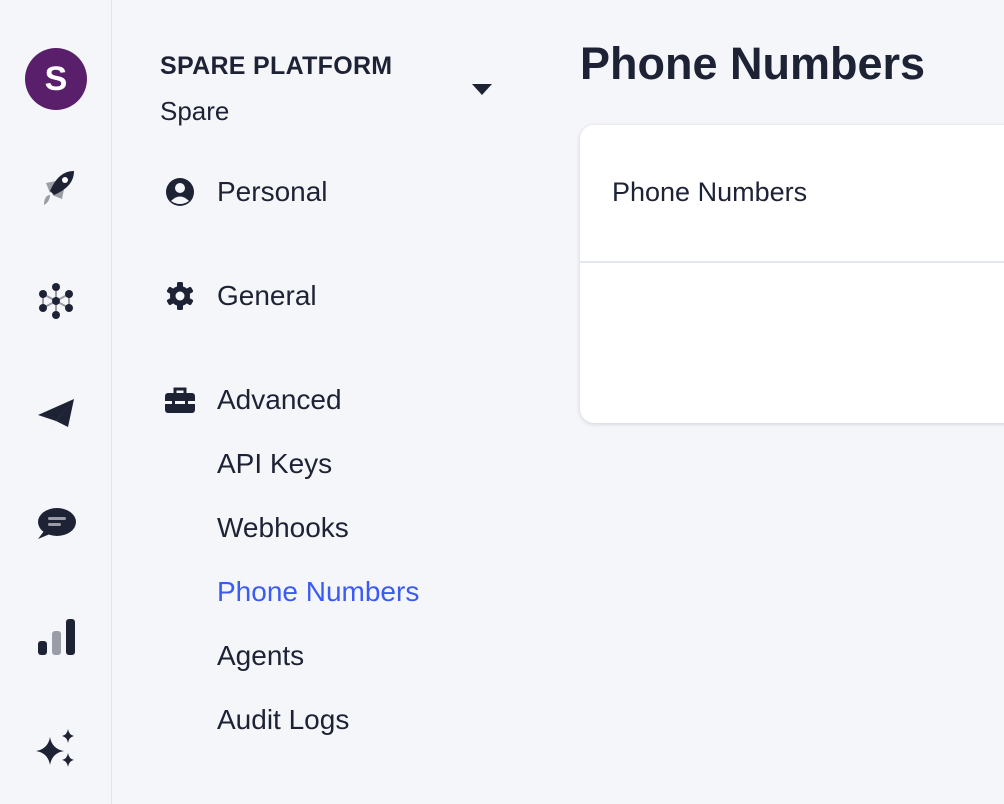  What do you see at coordinates (56, 749) in the screenshot?
I see `sparkles-icon` at bounding box center [56, 749].